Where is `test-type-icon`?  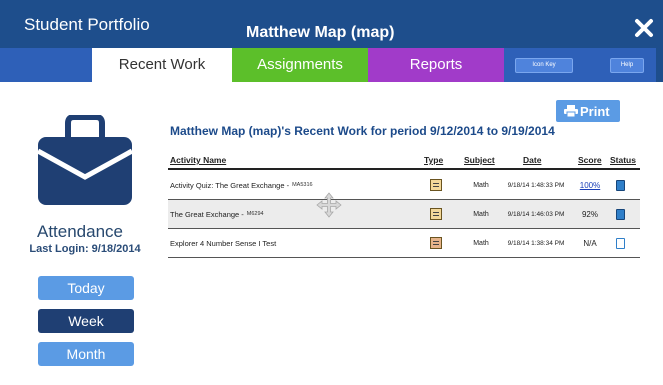
test-type-icon is located at coordinates (436, 243).